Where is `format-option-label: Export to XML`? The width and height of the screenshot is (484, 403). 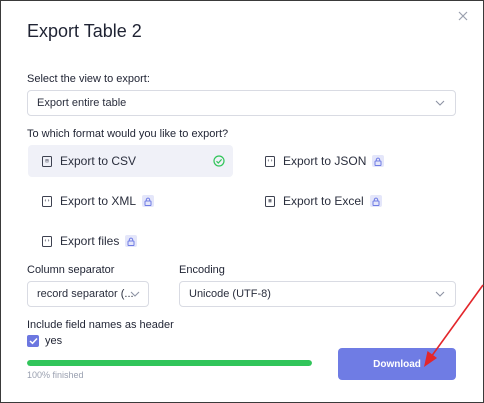 format-option-label: Export to XML is located at coordinates (98, 201).